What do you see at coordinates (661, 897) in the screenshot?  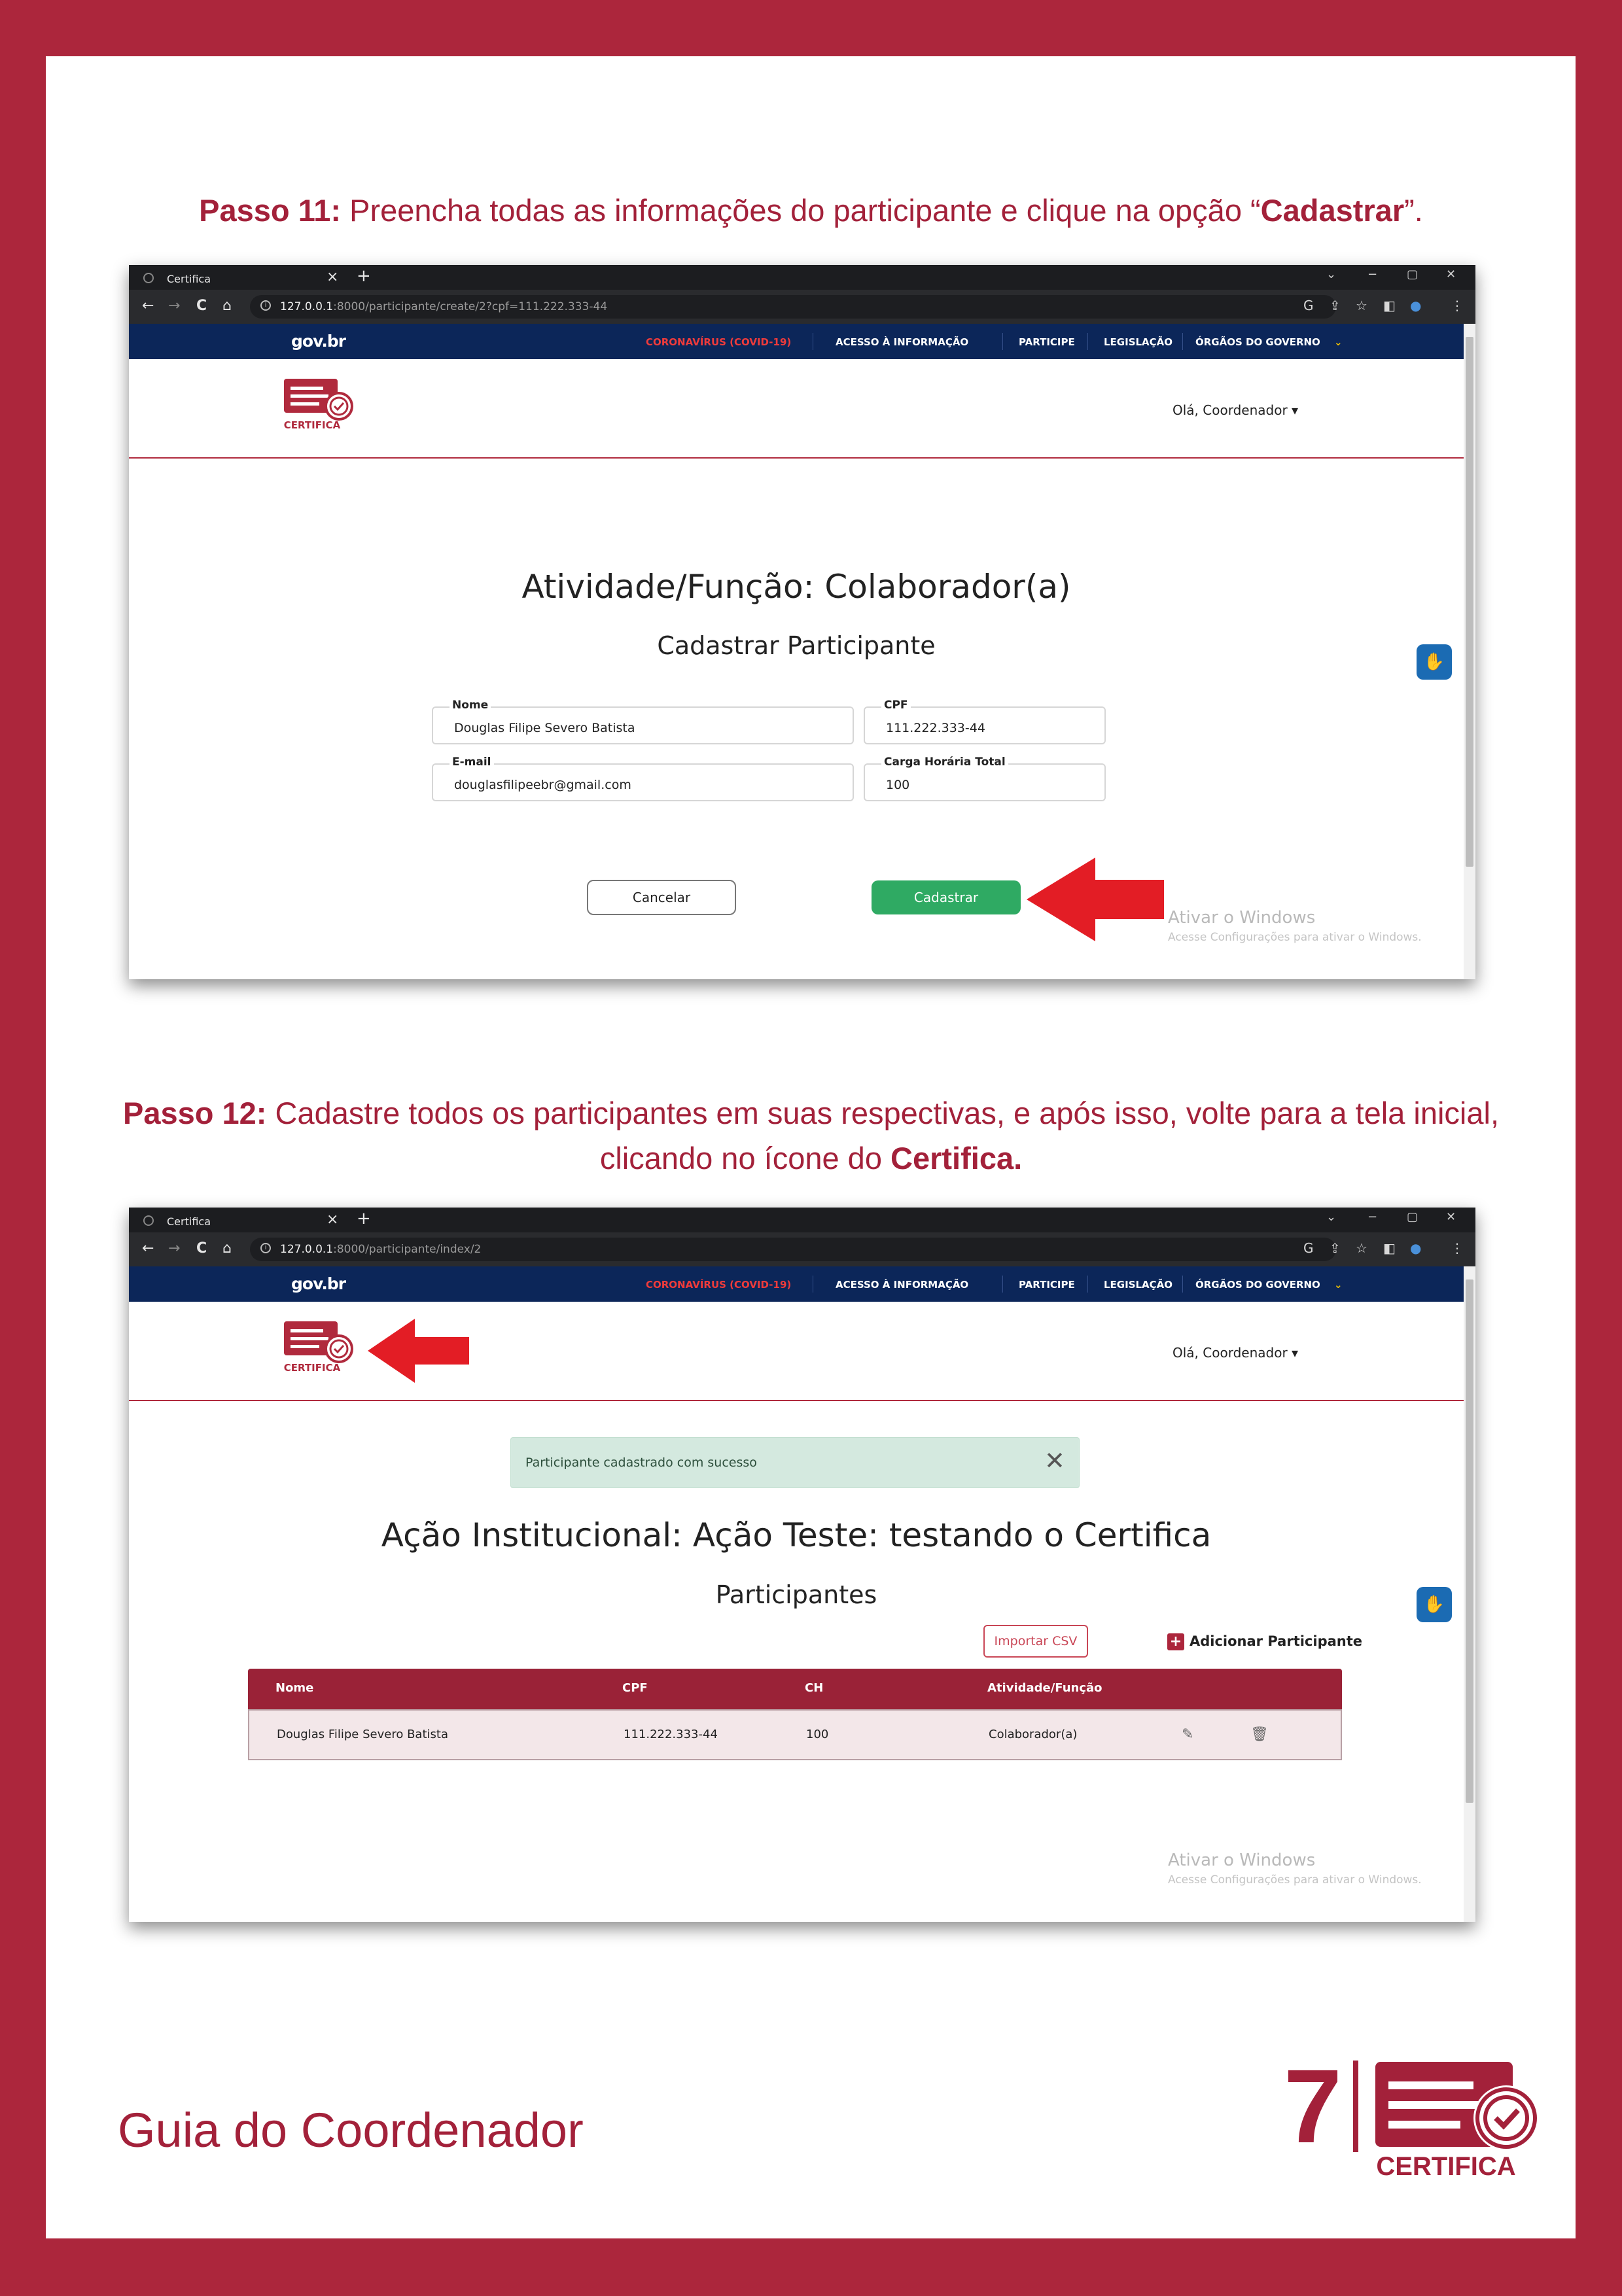 I see `cancel-button: Cancelar` at bounding box center [661, 897].